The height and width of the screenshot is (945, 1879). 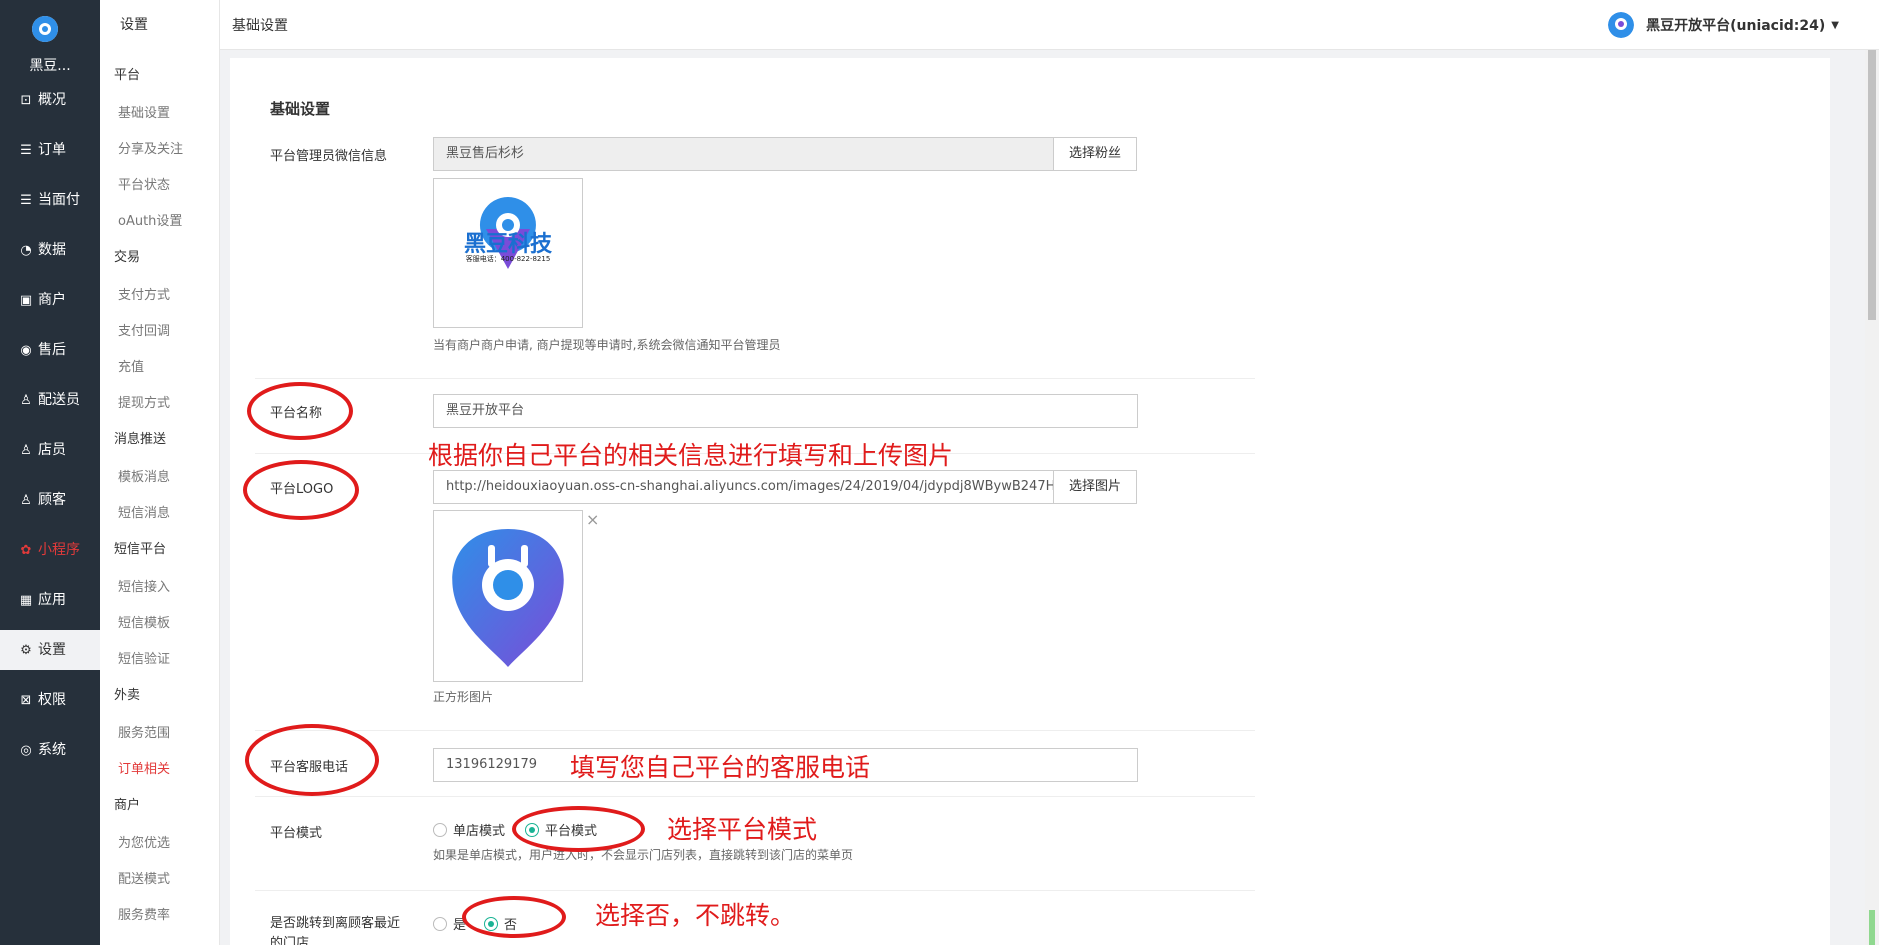 I want to click on settings-icon: ⚙, so click(x=26, y=650).